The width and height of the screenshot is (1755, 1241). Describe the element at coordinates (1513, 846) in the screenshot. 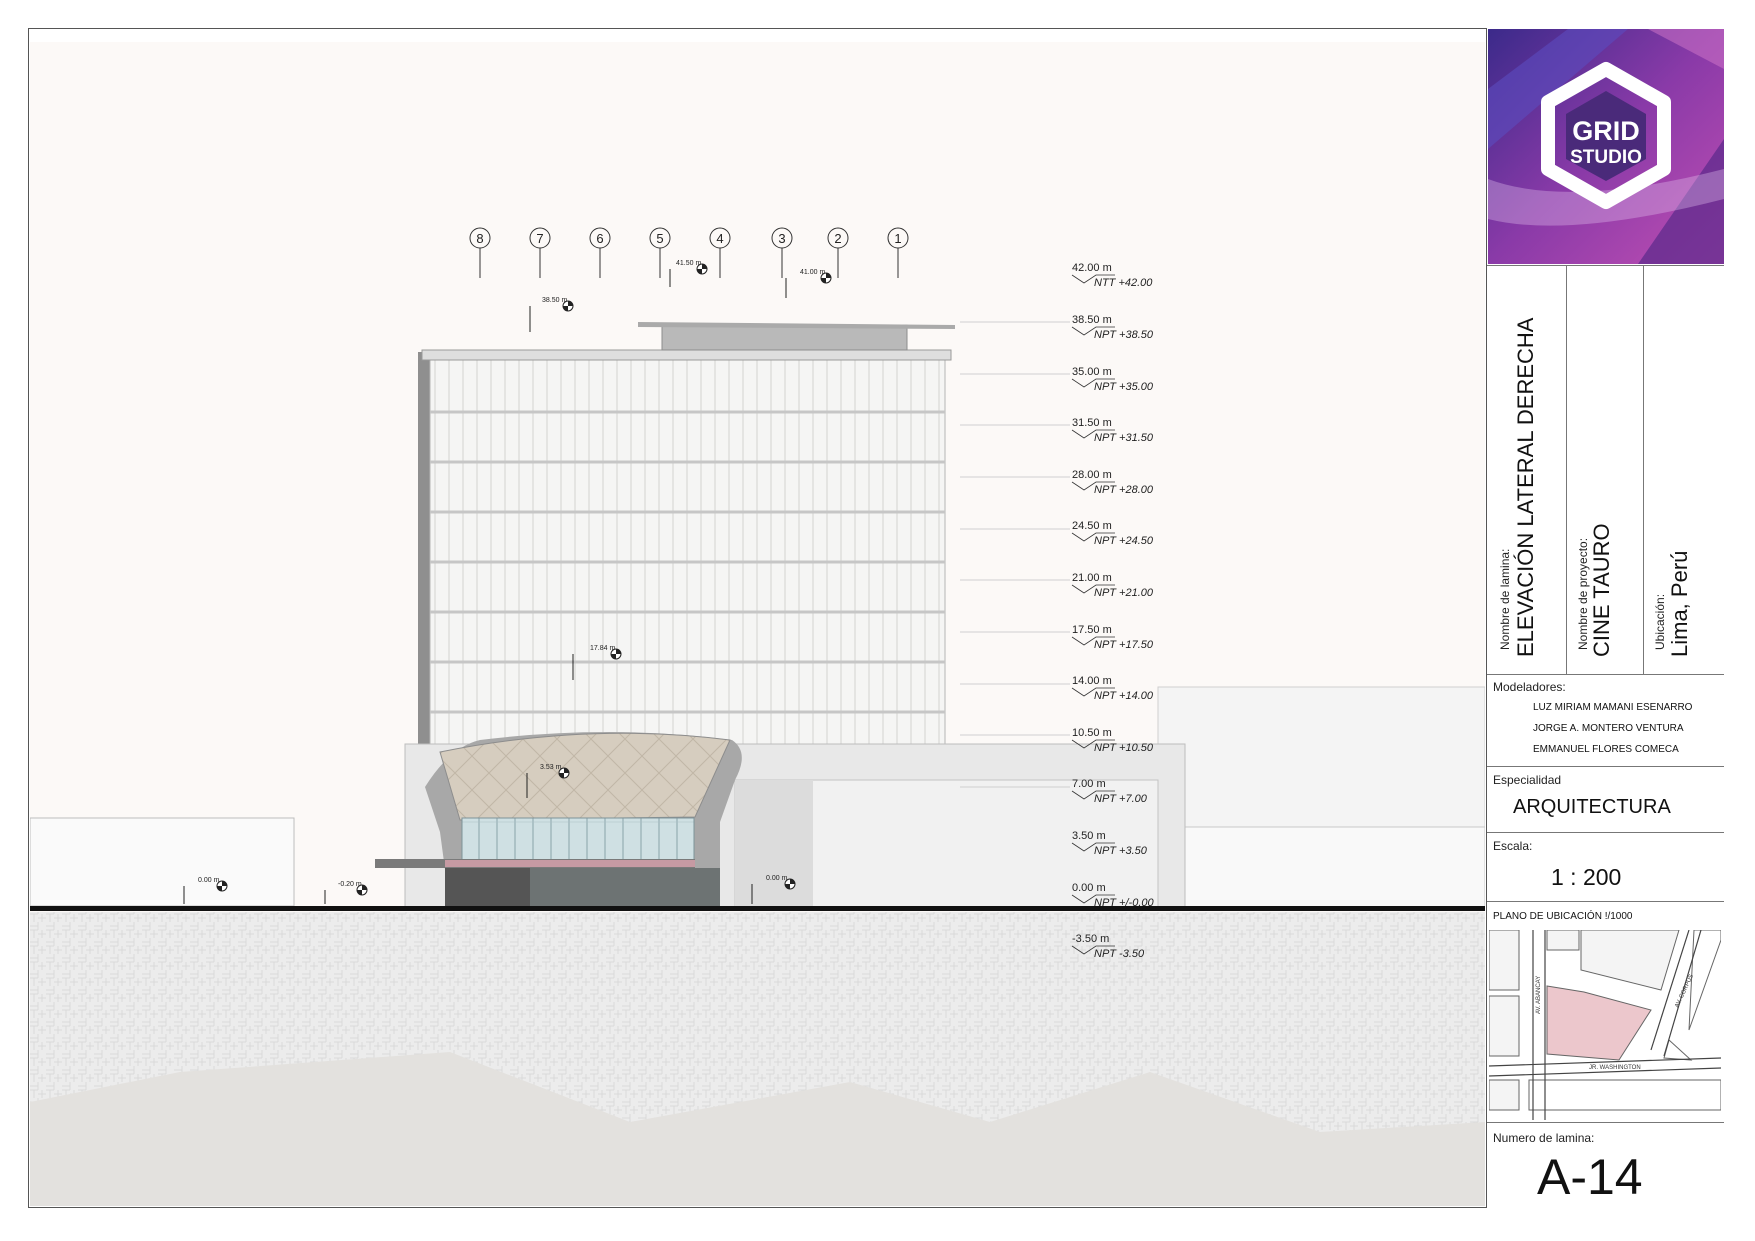

I see `scale-label: Escala:` at that location.